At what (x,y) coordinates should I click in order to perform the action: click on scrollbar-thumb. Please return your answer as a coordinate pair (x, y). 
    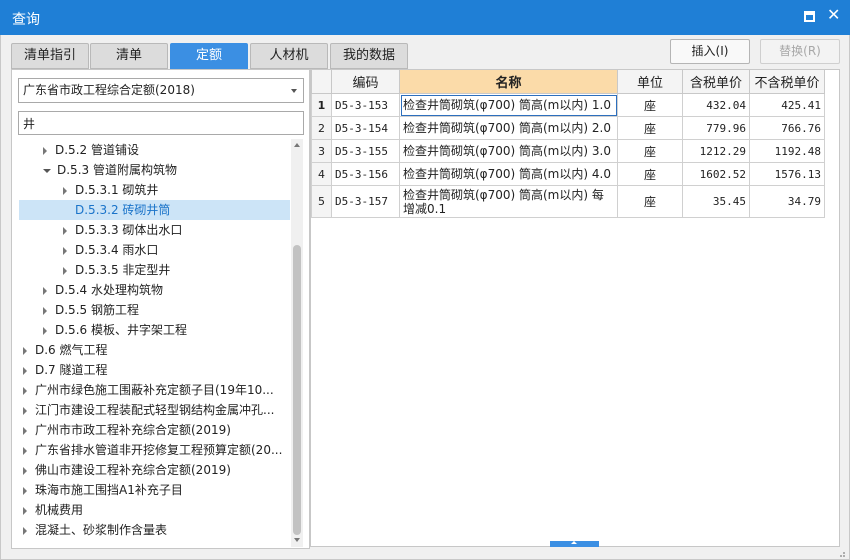
    Looking at the image, I should click on (297, 390).